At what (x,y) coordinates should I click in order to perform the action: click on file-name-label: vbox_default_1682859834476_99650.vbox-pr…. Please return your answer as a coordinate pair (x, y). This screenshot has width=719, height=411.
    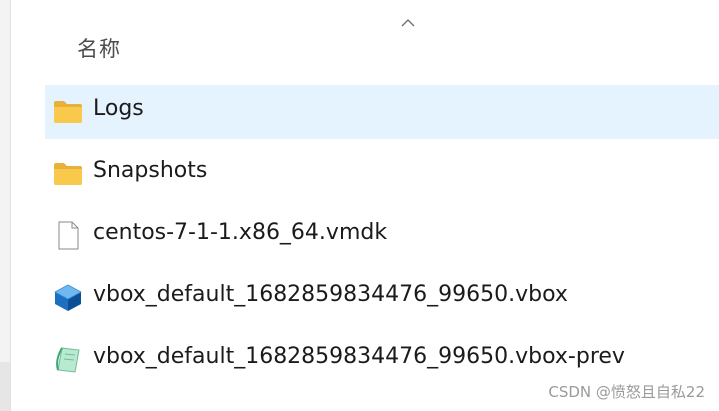
    Looking at the image, I should click on (359, 356).